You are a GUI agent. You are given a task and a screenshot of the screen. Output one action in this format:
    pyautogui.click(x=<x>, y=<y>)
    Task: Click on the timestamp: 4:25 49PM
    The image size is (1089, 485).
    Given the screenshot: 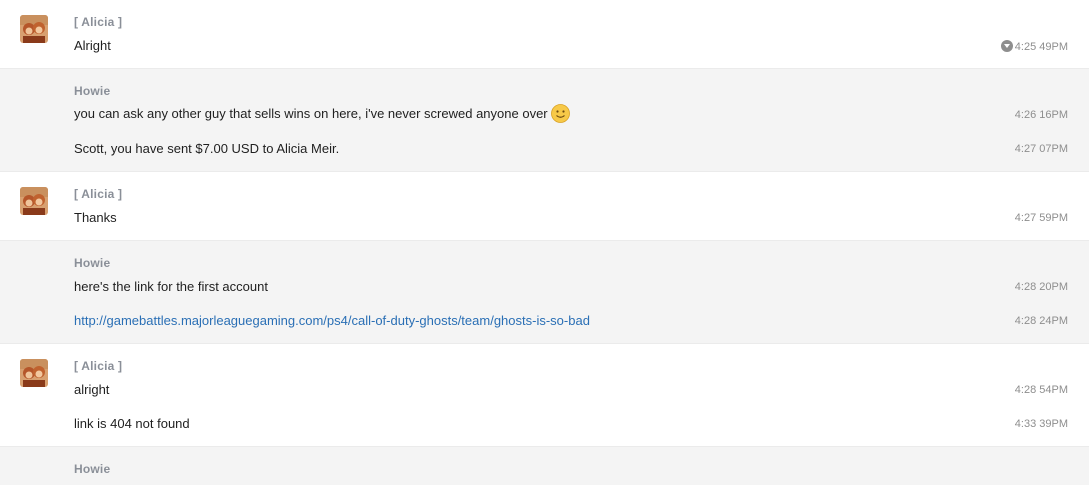 What is the action you would take?
    pyautogui.click(x=1034, y=46)
    